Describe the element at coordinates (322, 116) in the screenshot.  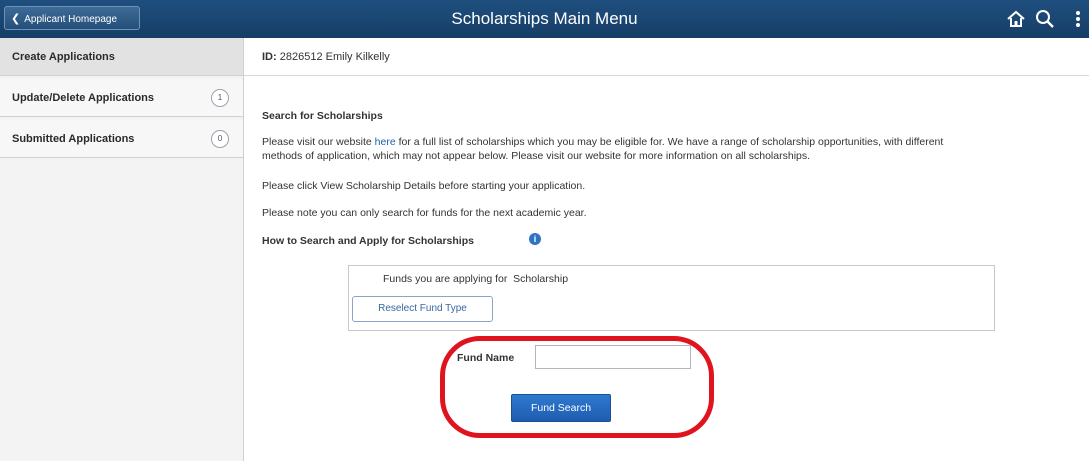
I see `search-scholarships-heading: Search for Scholarships` at that location.